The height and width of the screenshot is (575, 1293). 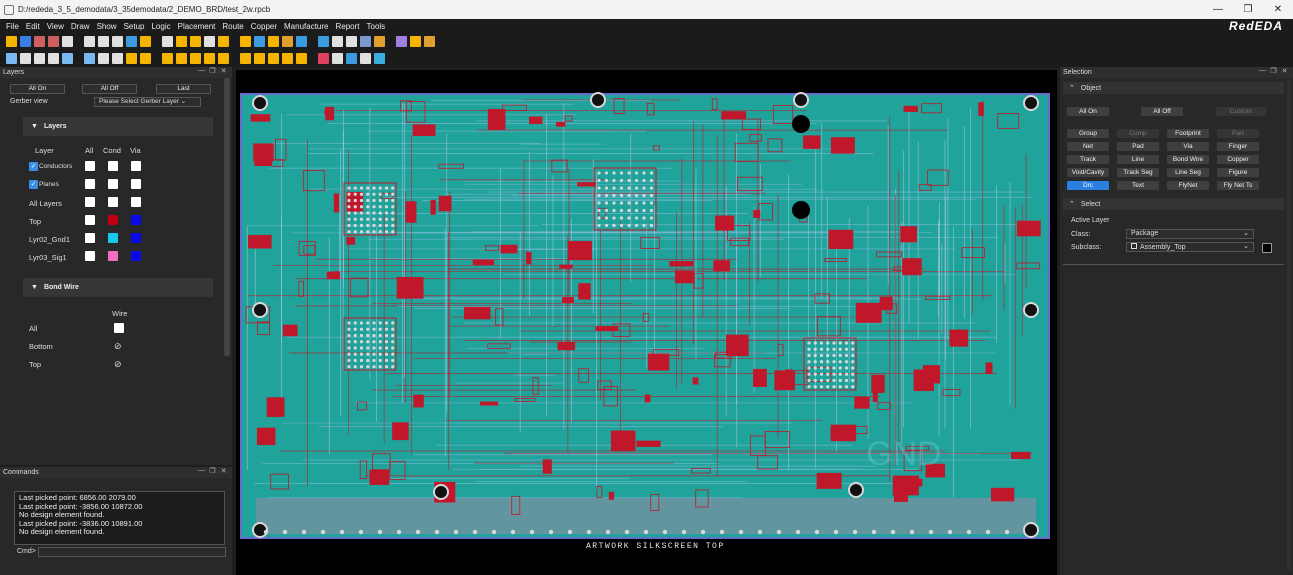 I want to click on menu-setup: Setup, so click(x=134, y=26).